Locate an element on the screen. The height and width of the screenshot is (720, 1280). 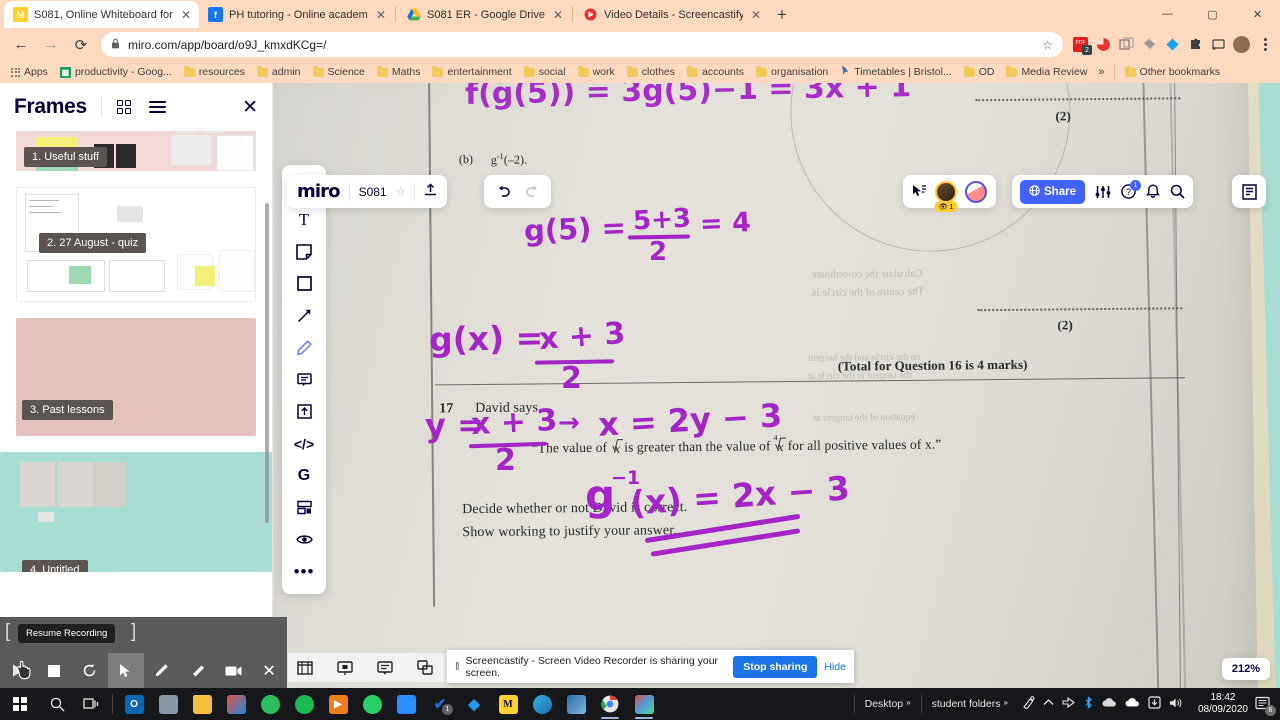
google-drive-tool: G is located at coordinates (304, 475).